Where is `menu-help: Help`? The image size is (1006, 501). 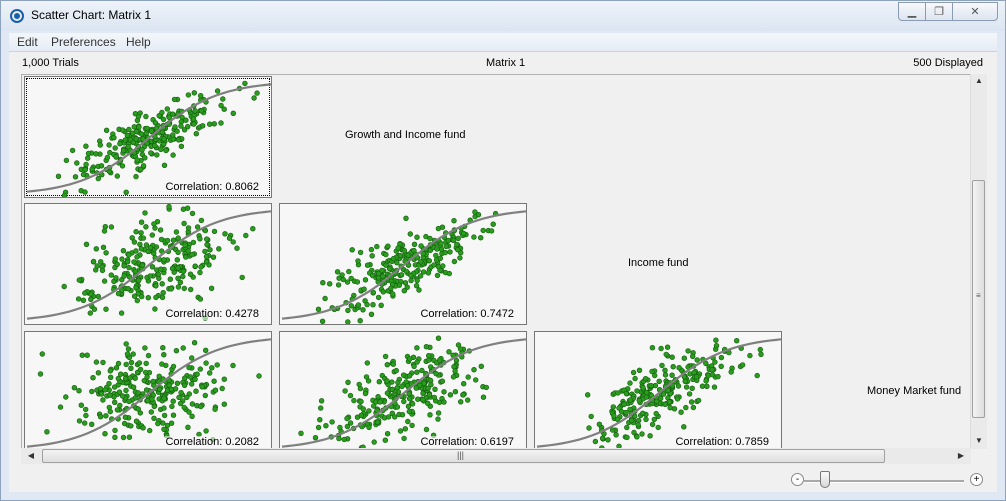
menu-help: Help is located at coordinates (138, 42).